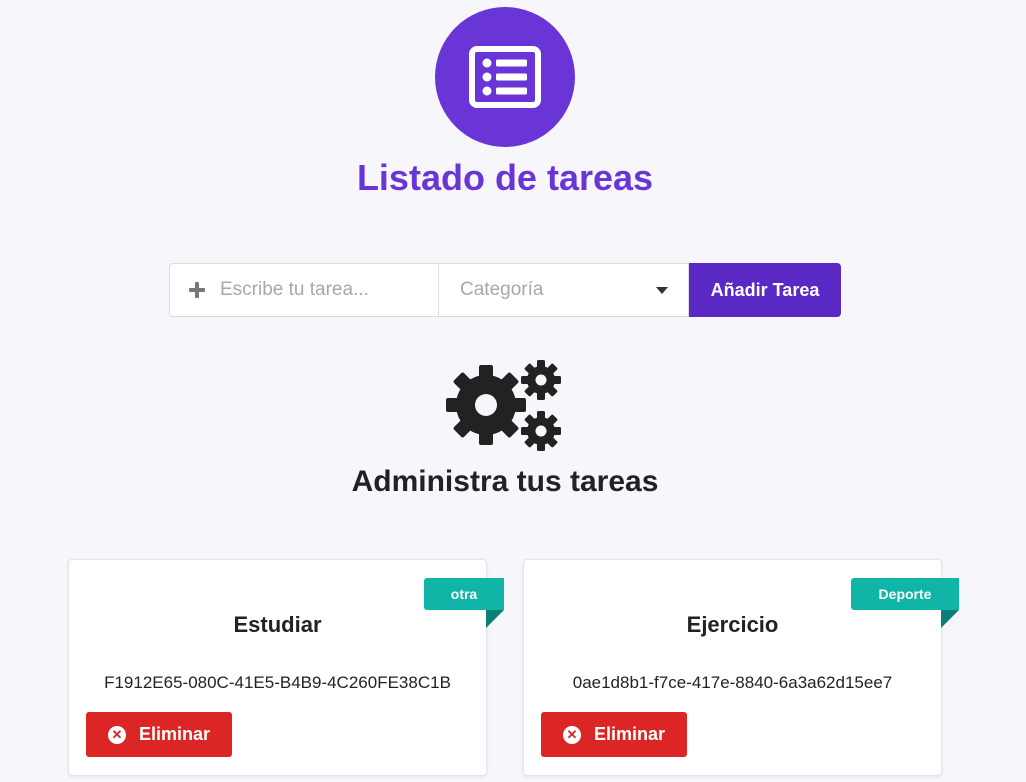 Image resolution: width=1026 pixels, height=782 pixels. Describe the element at coordinates (662, 290) in the screenshot. I see `chevron-down-icon` at that location.